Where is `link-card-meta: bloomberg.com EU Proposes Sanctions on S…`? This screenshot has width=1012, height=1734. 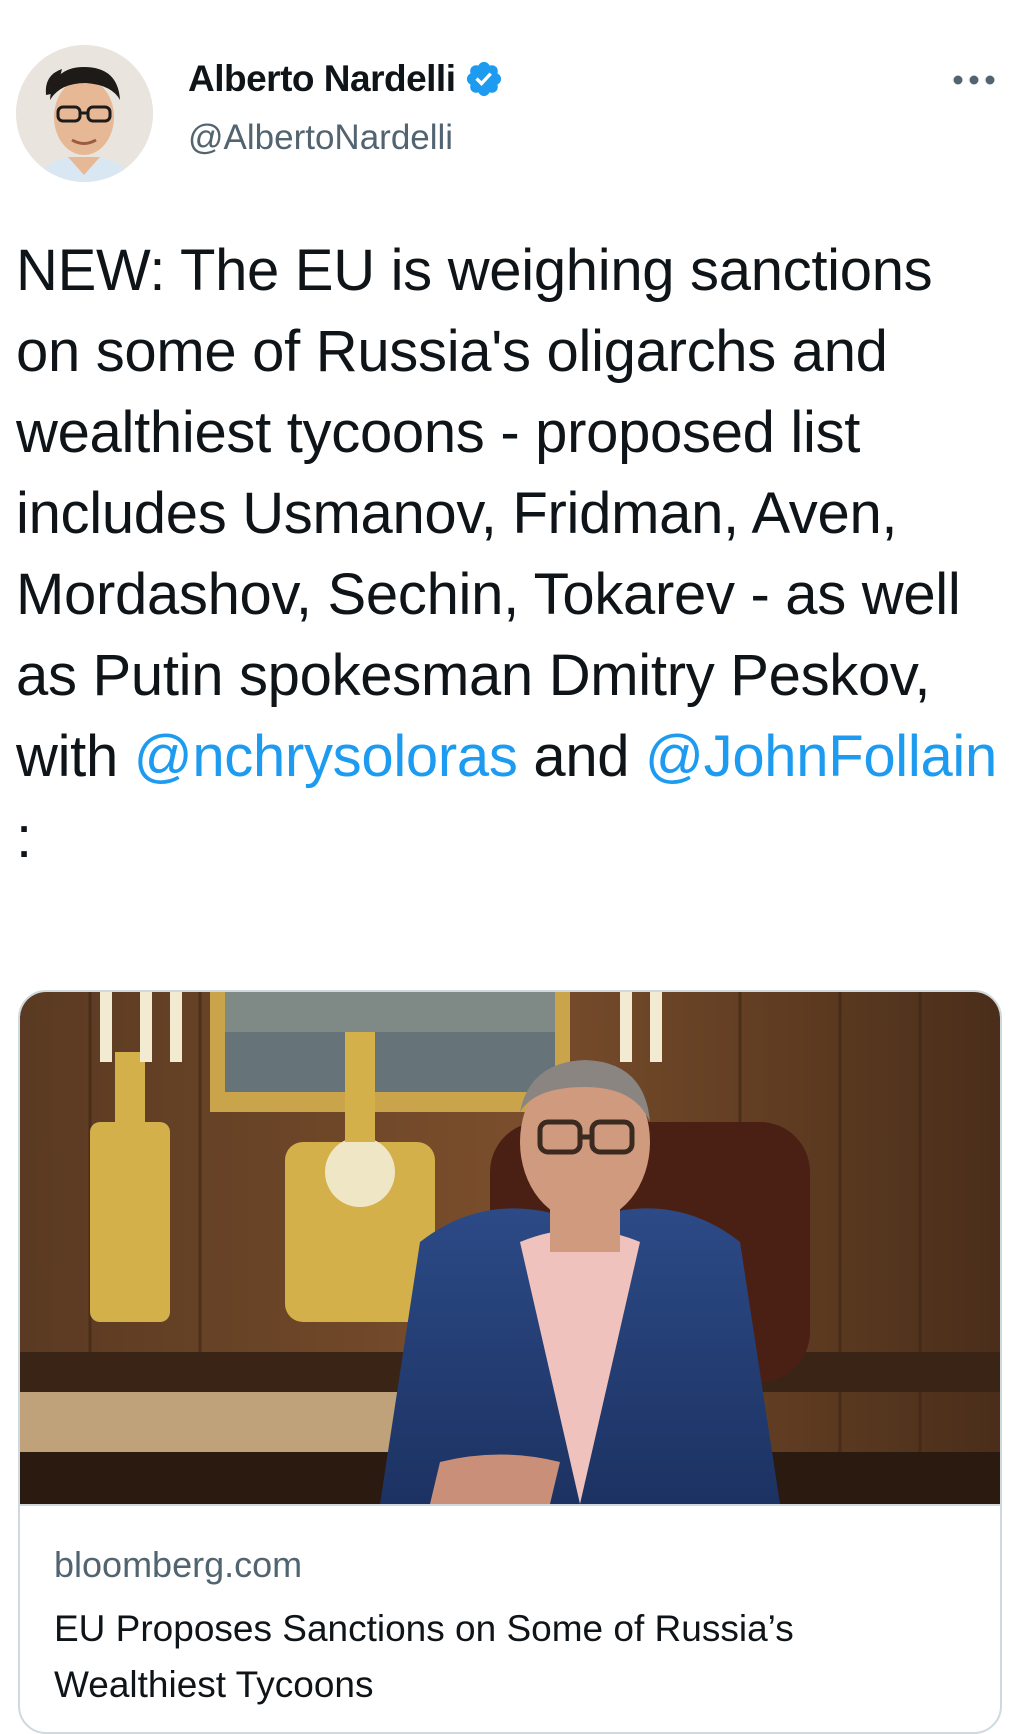 link-card-meta: bloomberg.com EU Proposes Sanctions on S… is located at coordinates (510, 1604).